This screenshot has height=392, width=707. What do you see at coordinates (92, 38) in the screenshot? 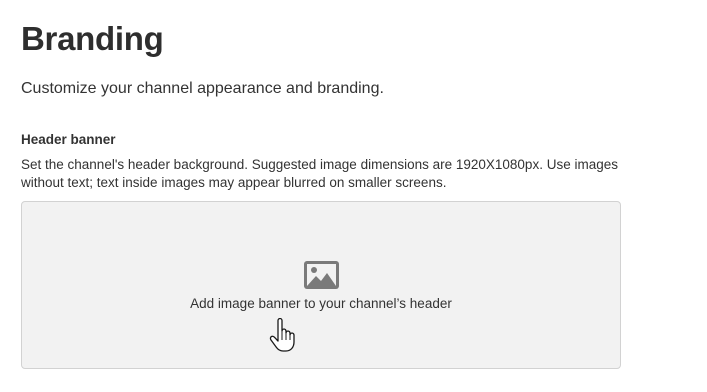
I see `page-title: Branding` at bounding box center [92, 38].